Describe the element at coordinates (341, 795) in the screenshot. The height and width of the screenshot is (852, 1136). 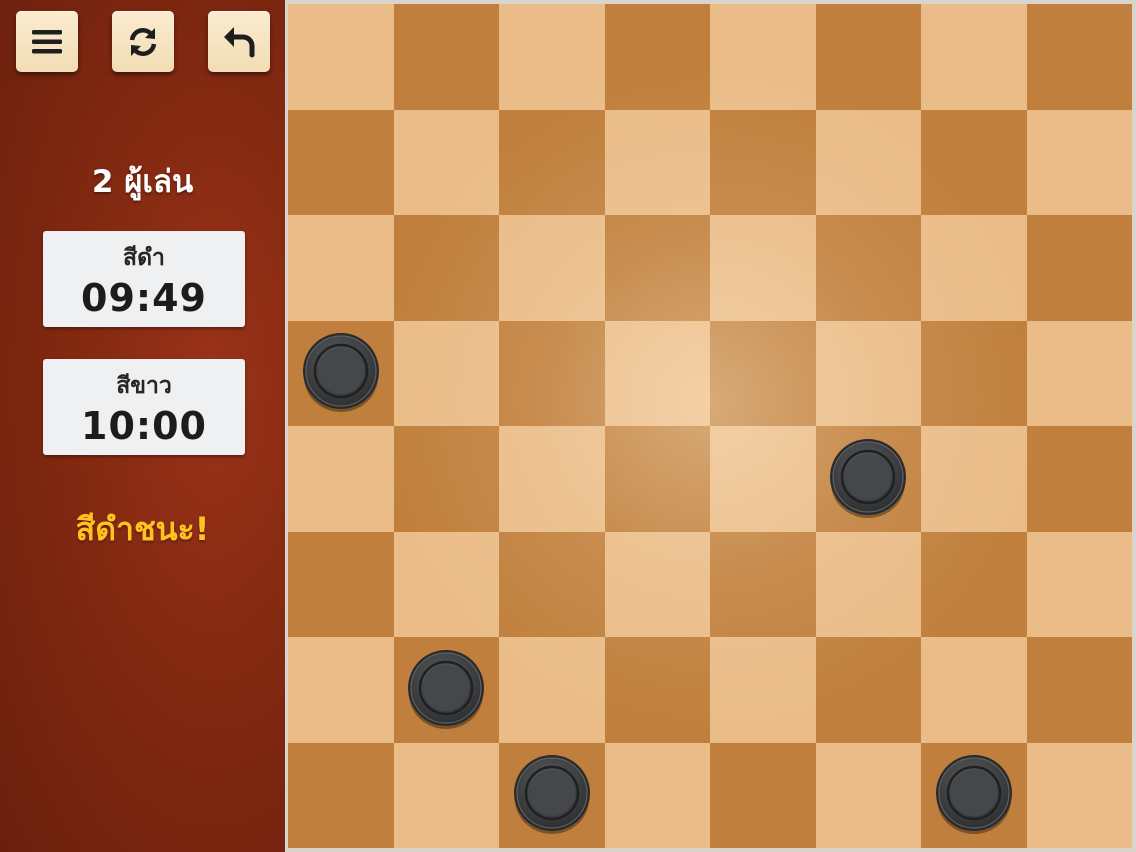
I see `board-square-r7-c0` at that location.